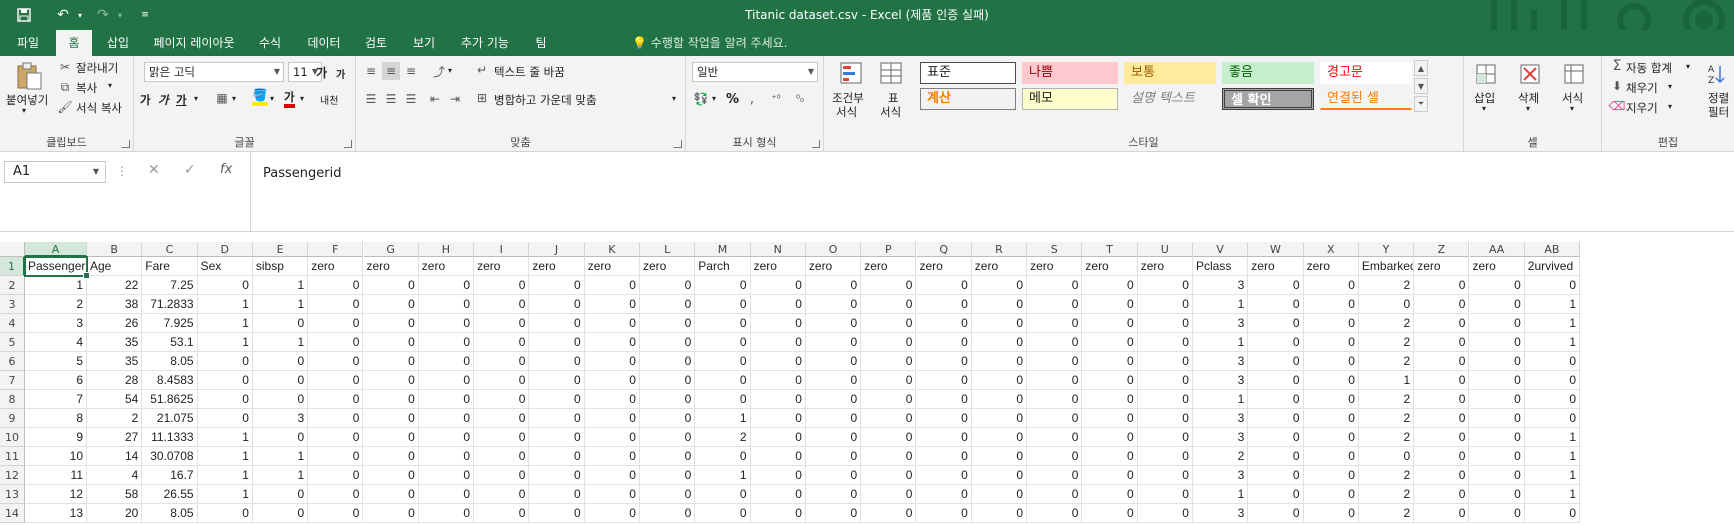 The image size is (1734, 525). I want to click on column-header: N, so click(778, 249).